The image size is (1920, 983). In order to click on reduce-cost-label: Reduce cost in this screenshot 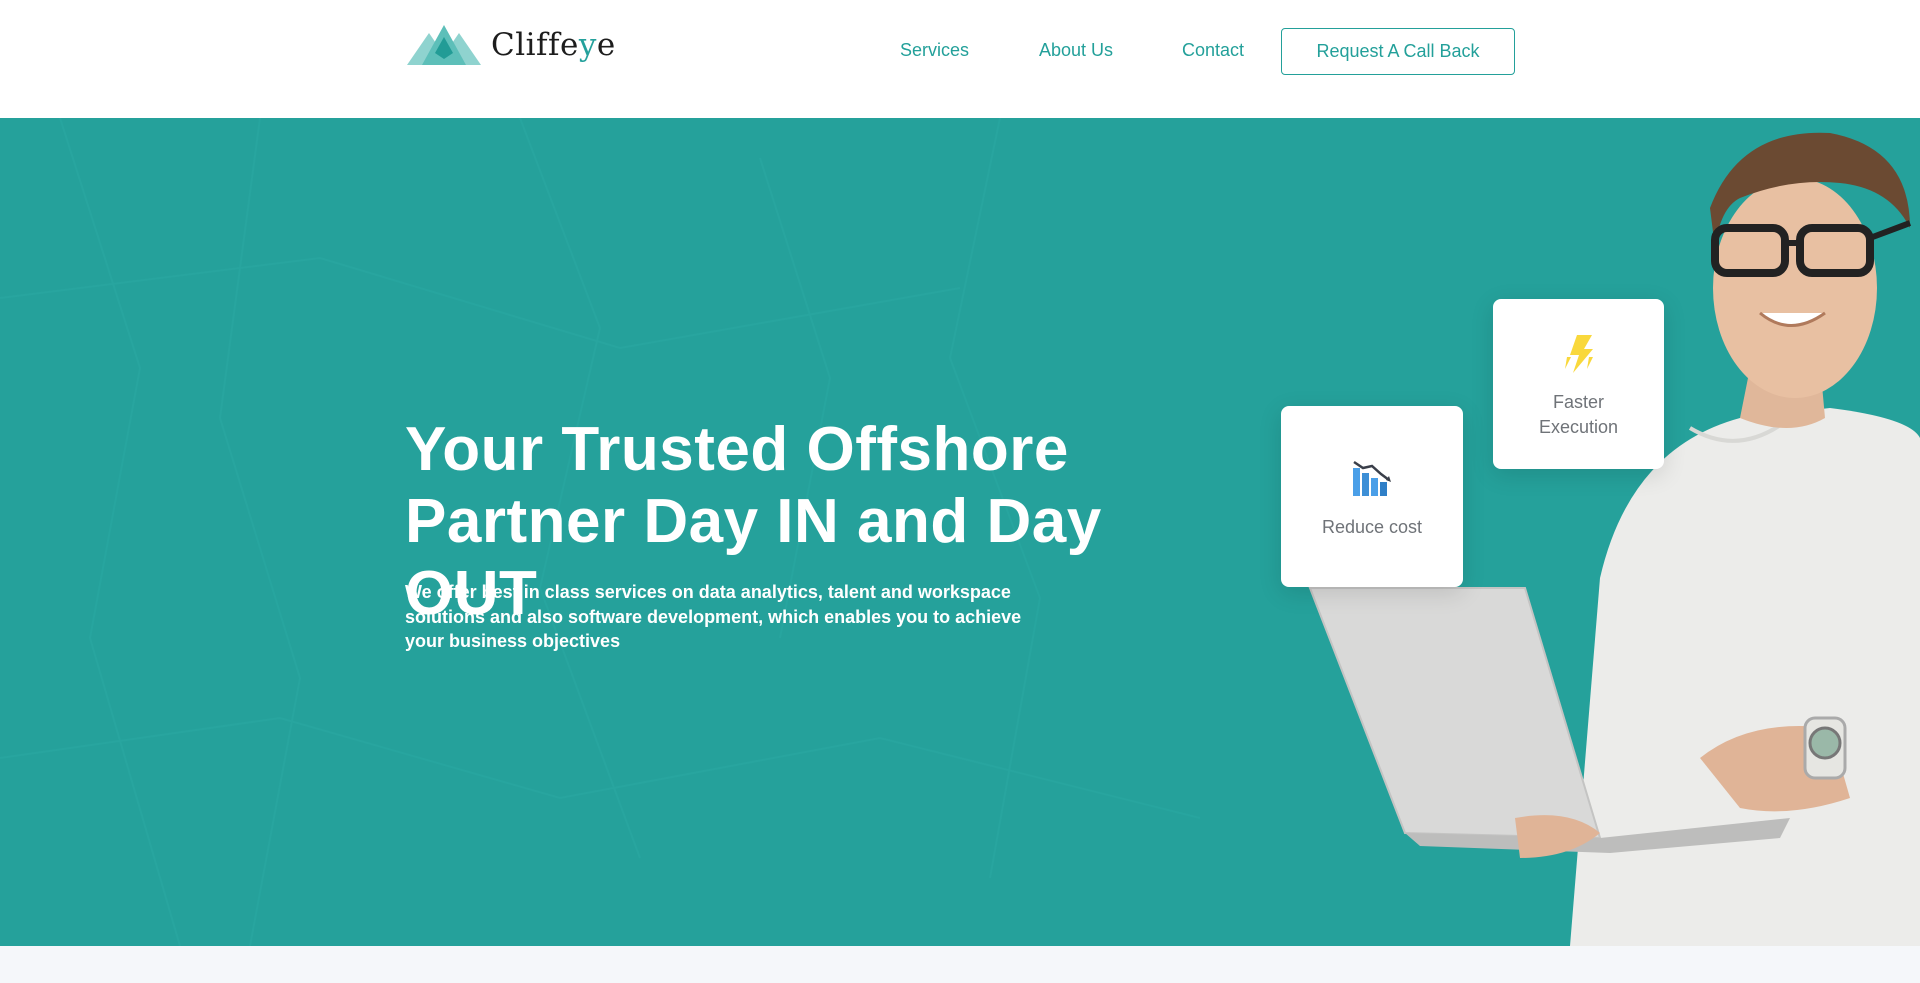, I will do `click(1372, 527)`.